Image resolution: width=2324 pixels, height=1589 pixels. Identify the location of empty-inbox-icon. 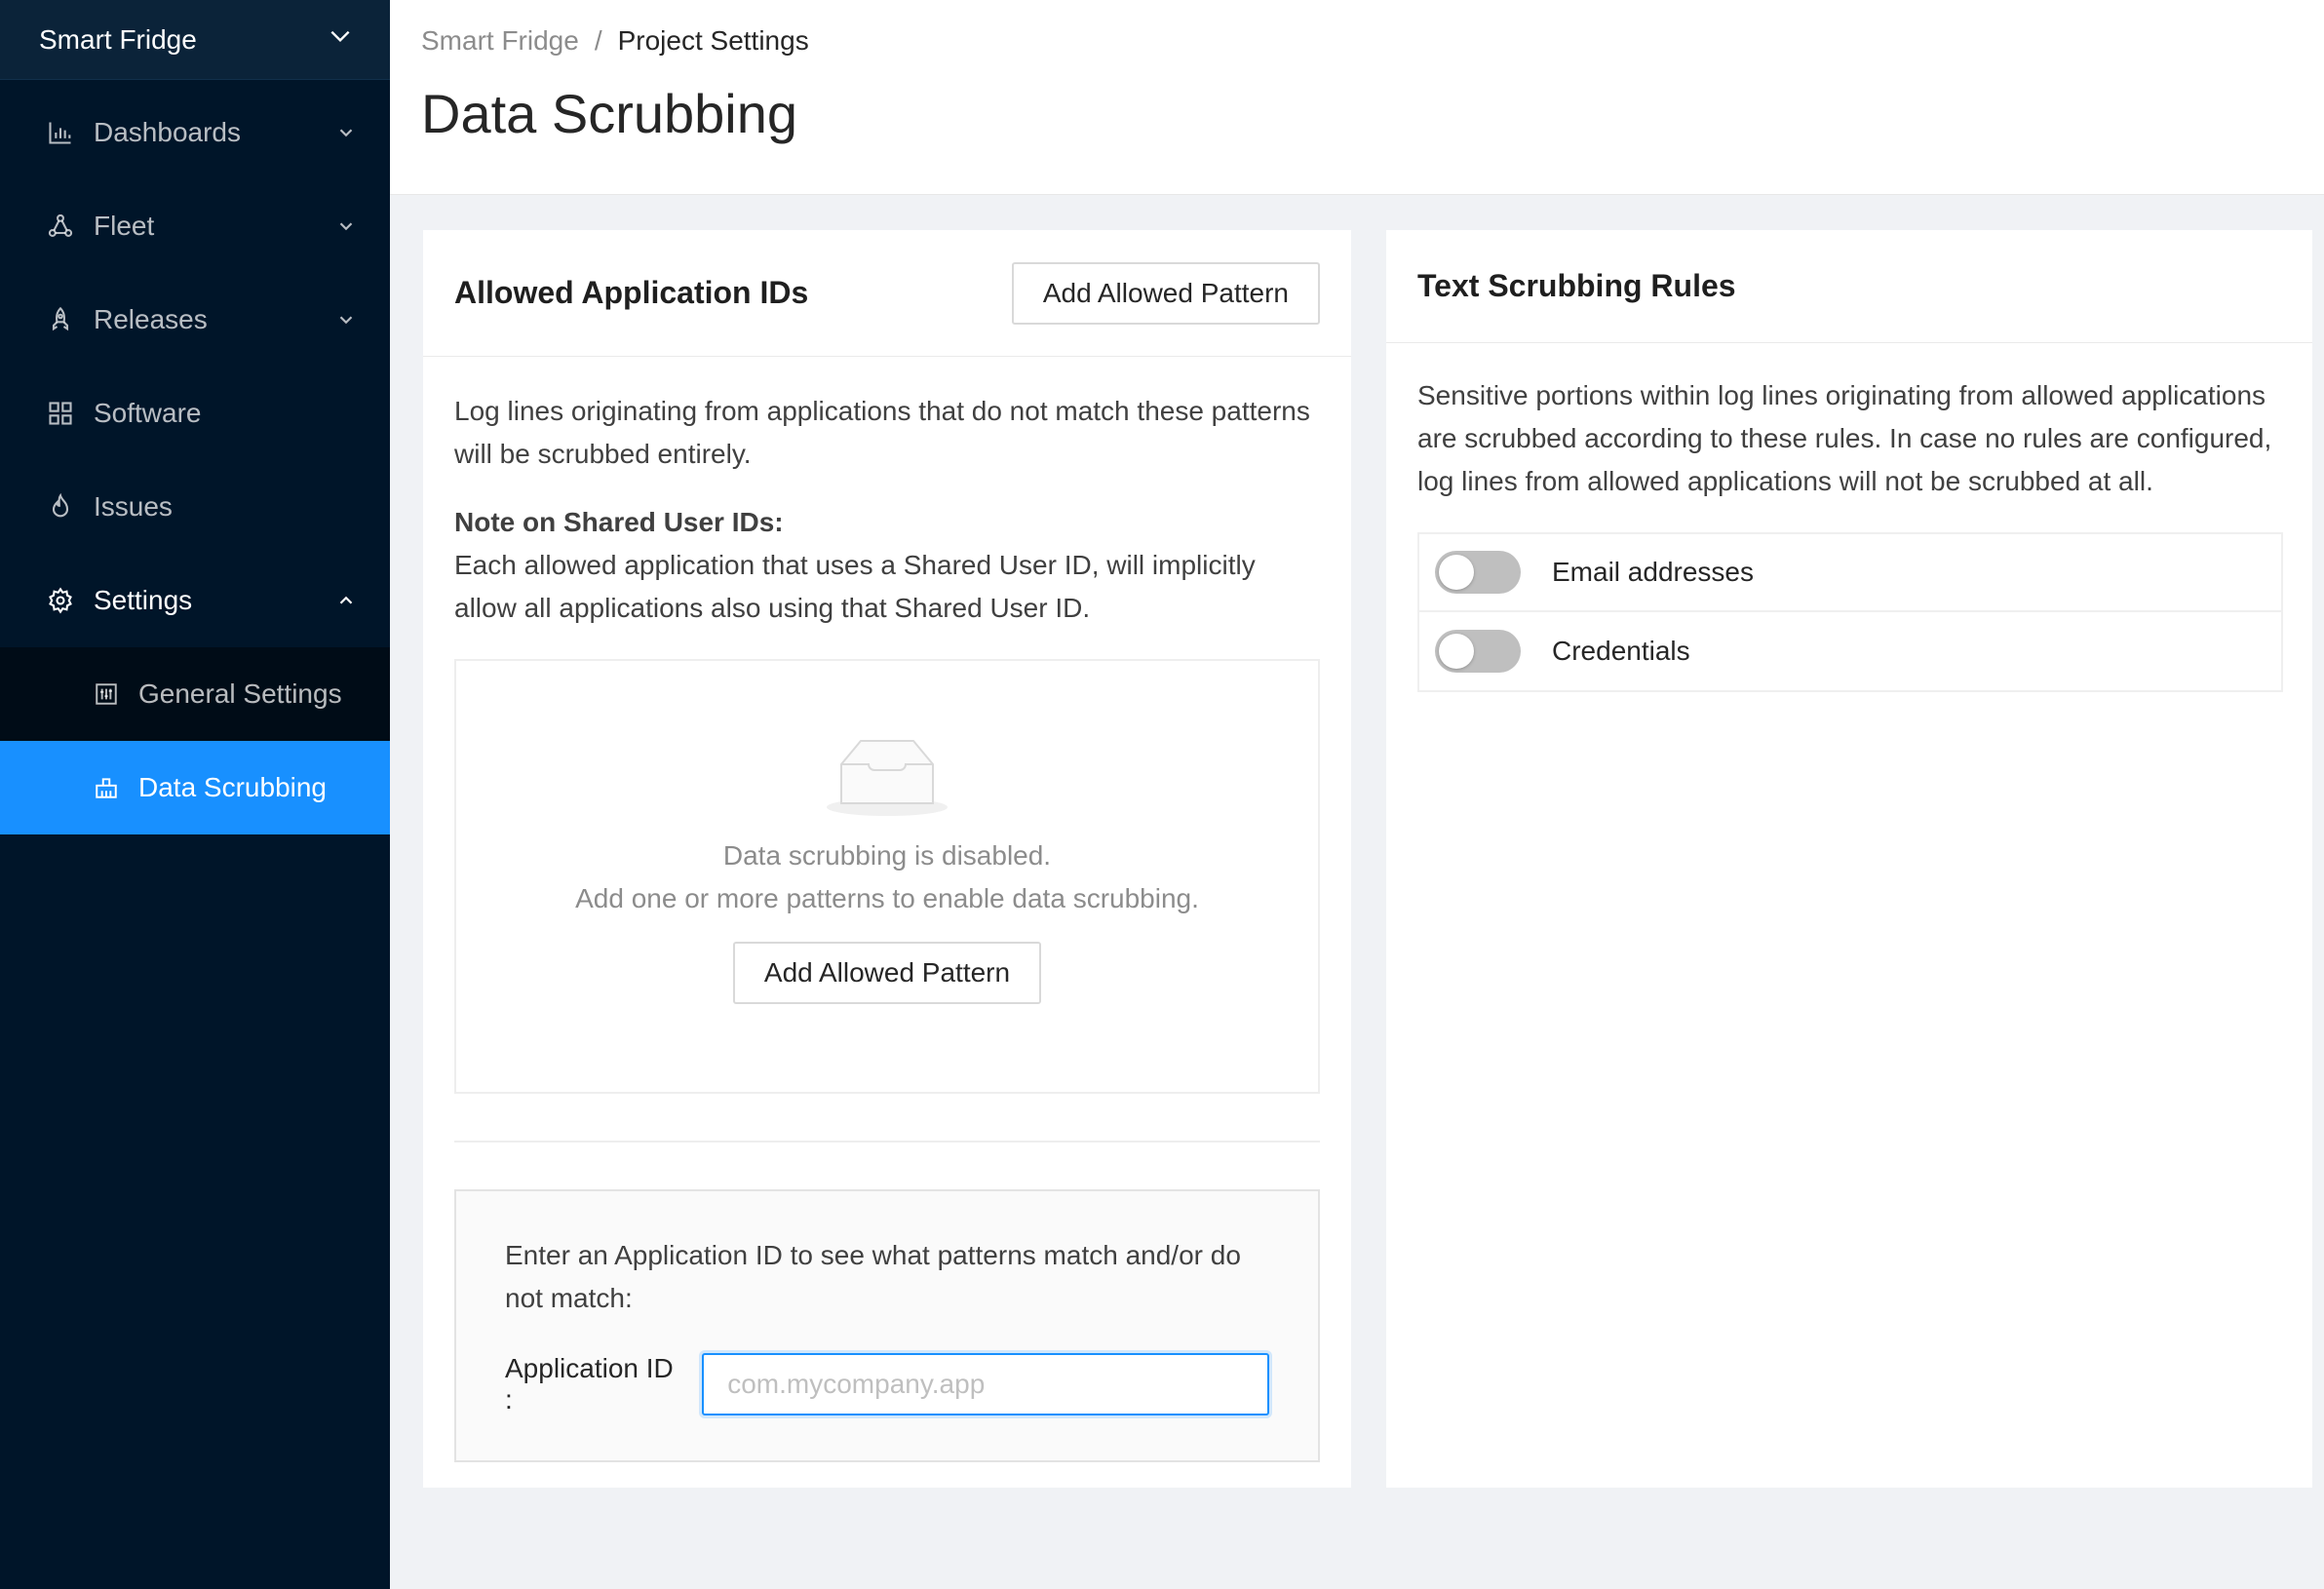
(887, 778).